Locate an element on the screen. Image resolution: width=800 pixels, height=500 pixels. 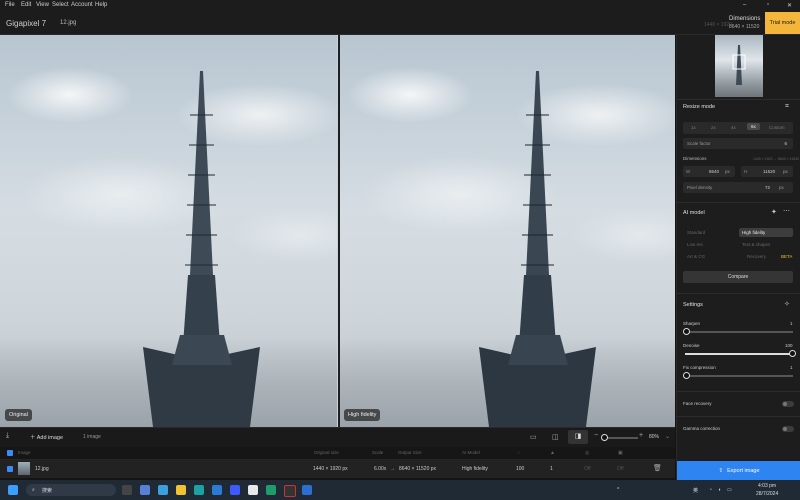
sharpen-knob is located at coordinates (686, 331).